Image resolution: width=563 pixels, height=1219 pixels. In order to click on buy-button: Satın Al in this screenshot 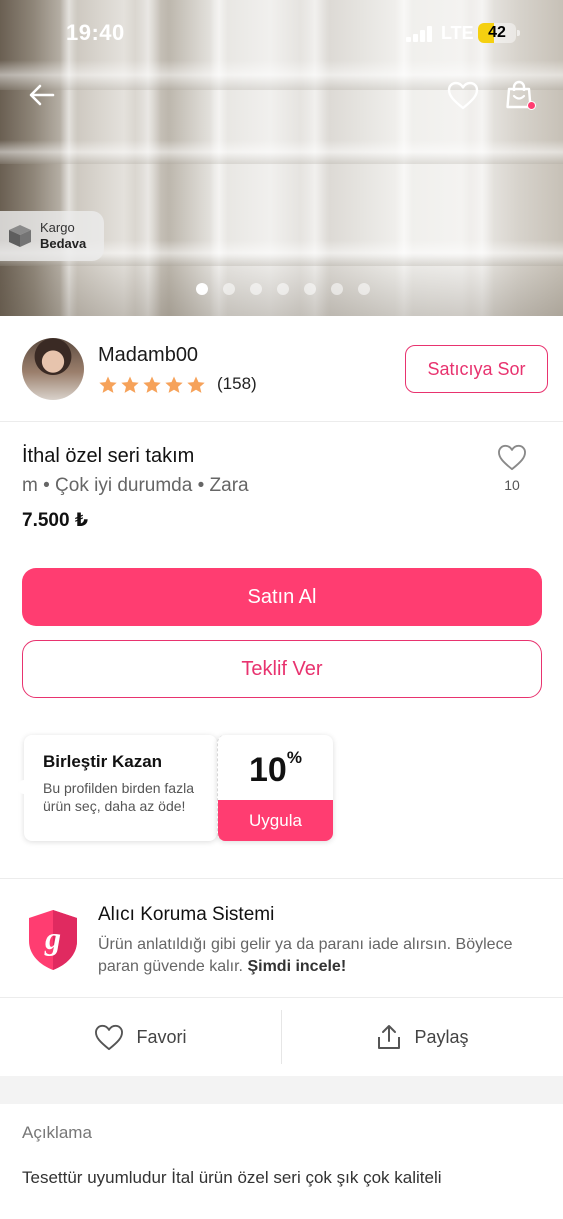, I will do `click(282, 597)`.